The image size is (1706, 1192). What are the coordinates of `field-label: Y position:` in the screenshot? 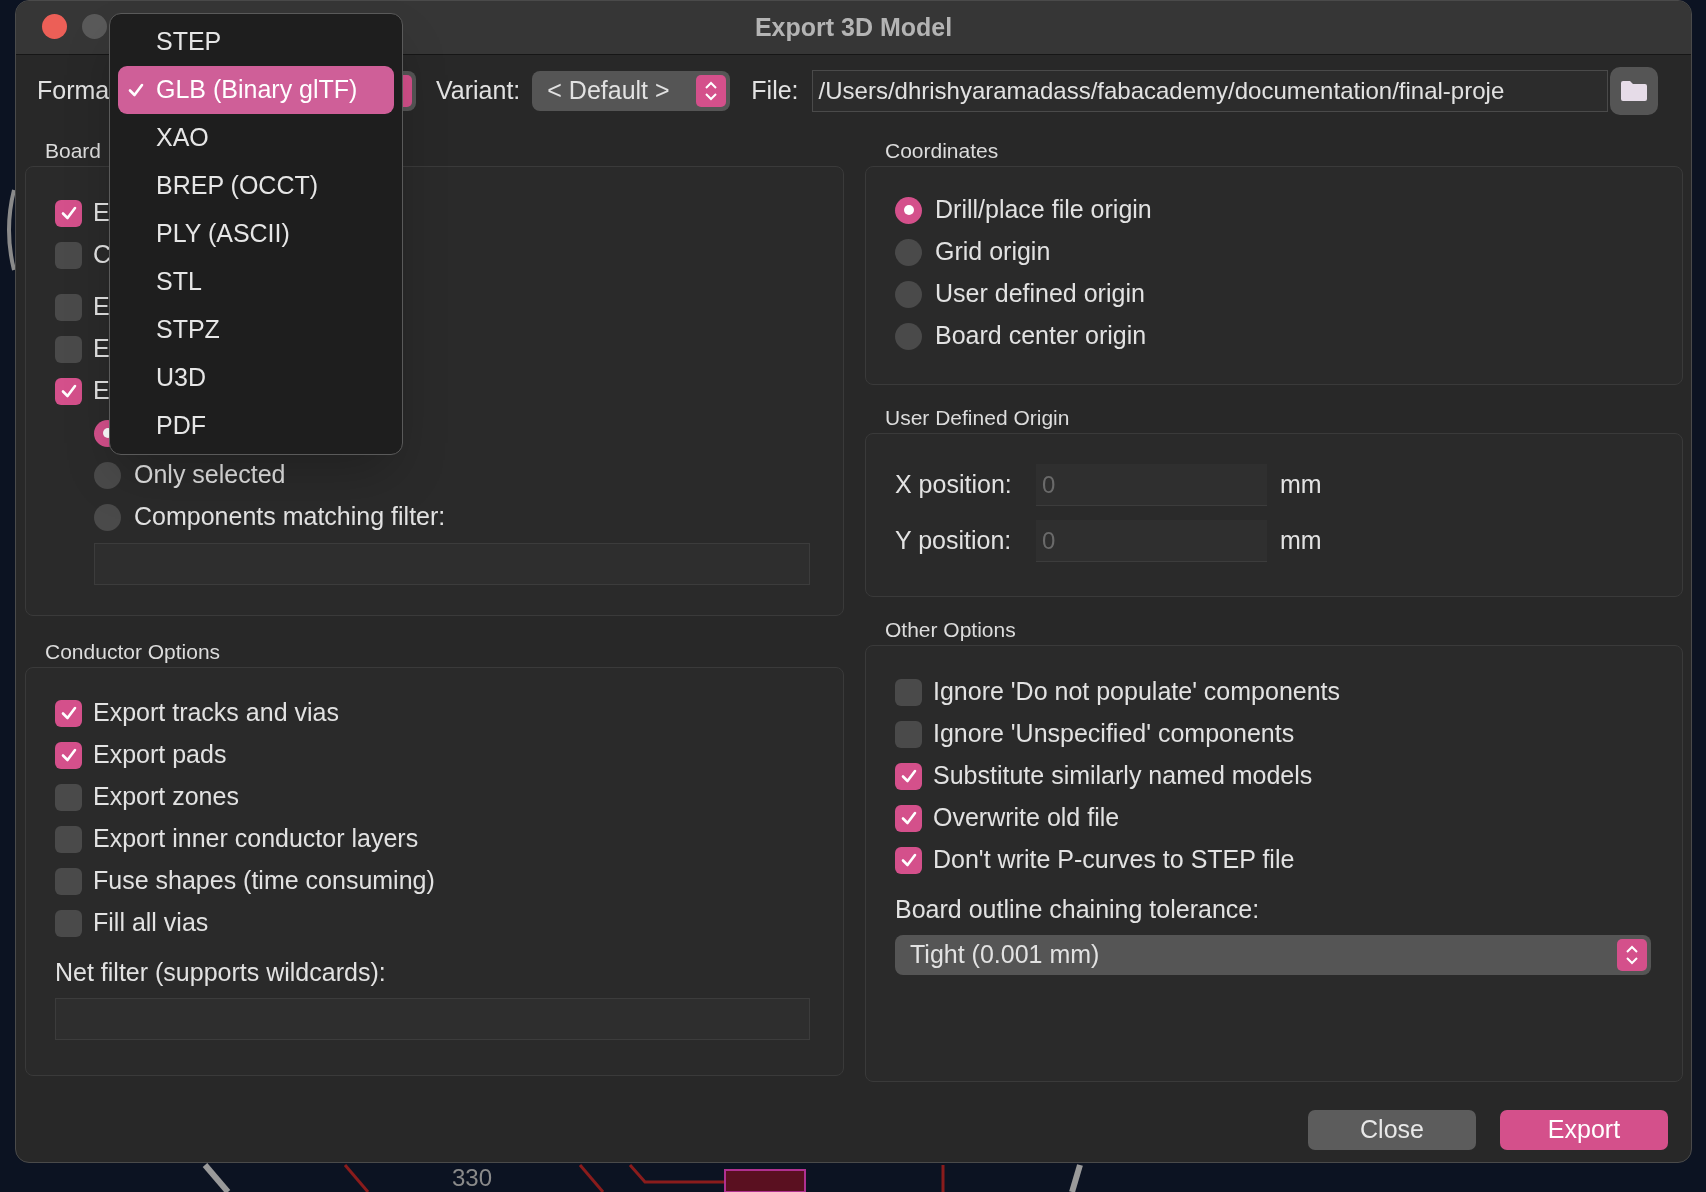 It's located at (954, 541).